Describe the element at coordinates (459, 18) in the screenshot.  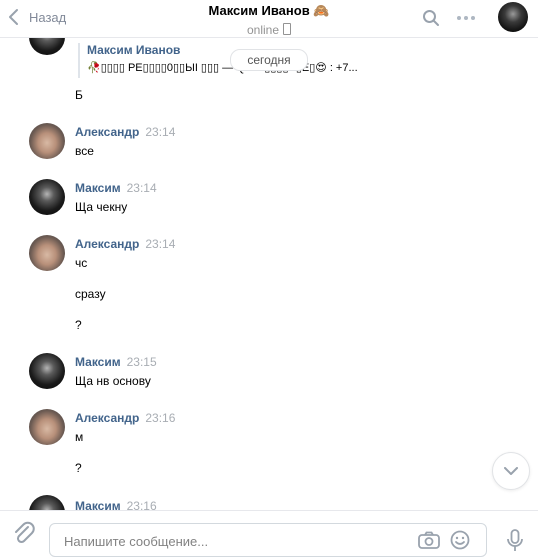
I see `more-dot-icon` at that location.